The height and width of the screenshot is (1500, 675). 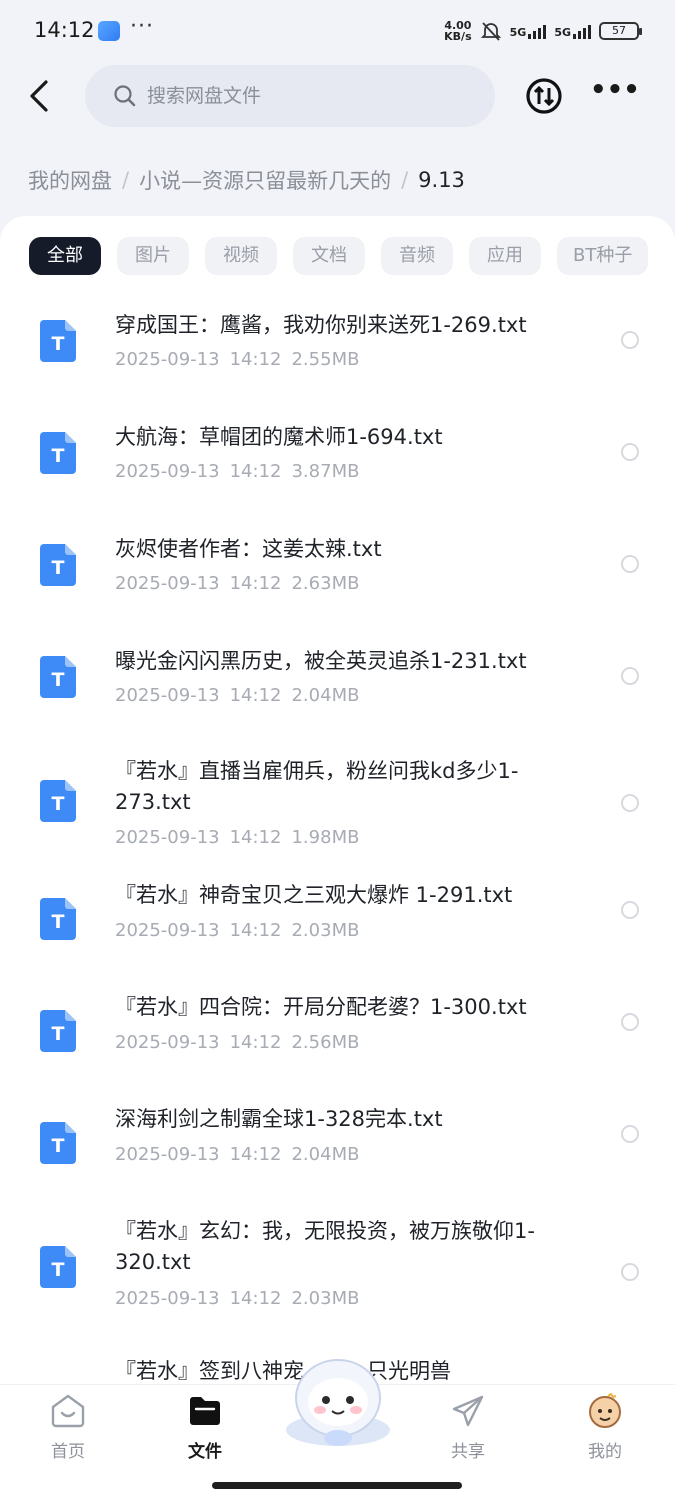 I want to click on breadcrumb: 我的网盘 / 小说—资源只留最新几天的 / 9.13, so click(x=246, y=180).